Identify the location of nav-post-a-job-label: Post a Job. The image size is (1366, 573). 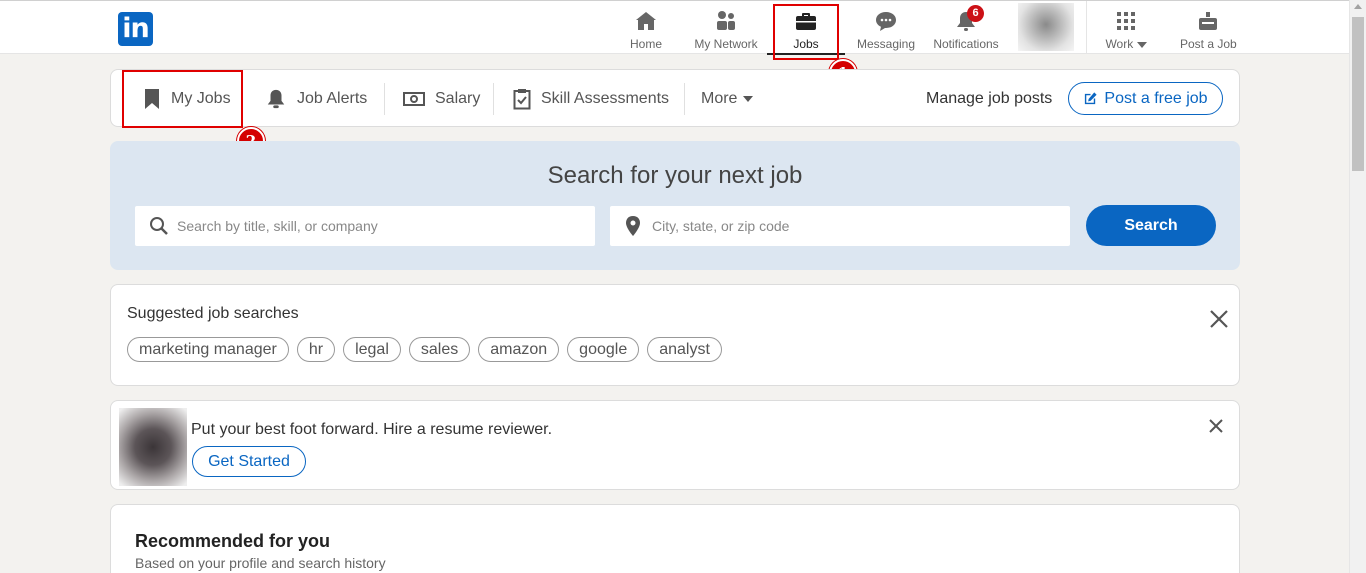
(1208, 44).